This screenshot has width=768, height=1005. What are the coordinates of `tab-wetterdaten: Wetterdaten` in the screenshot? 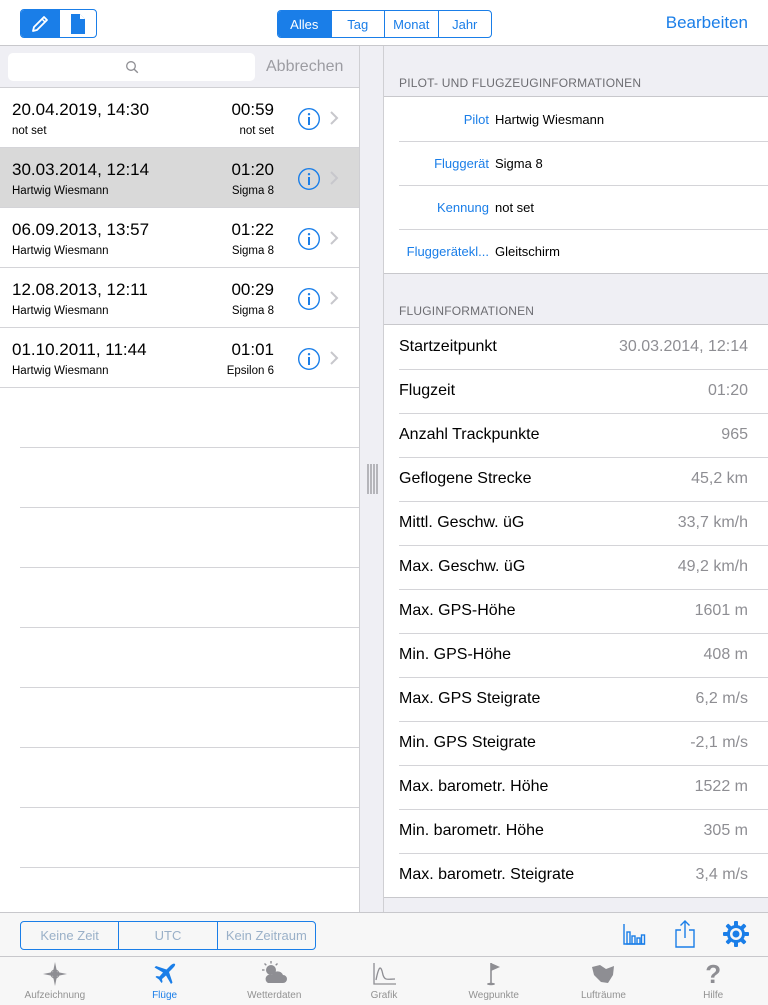 It's located at (274, 981).